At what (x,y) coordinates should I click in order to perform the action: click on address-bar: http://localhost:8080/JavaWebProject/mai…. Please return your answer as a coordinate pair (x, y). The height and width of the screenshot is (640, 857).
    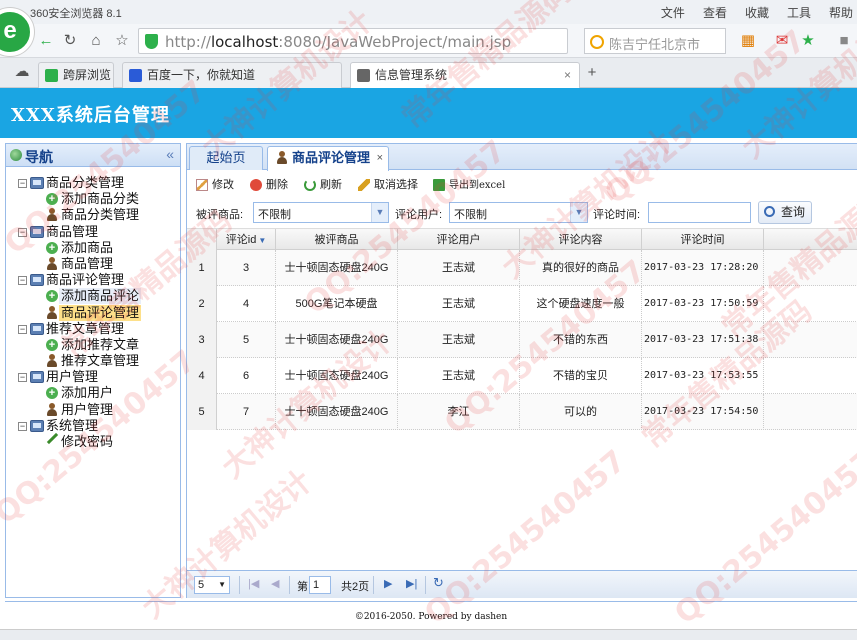
    Looking at the image, I should click on (353, 41).